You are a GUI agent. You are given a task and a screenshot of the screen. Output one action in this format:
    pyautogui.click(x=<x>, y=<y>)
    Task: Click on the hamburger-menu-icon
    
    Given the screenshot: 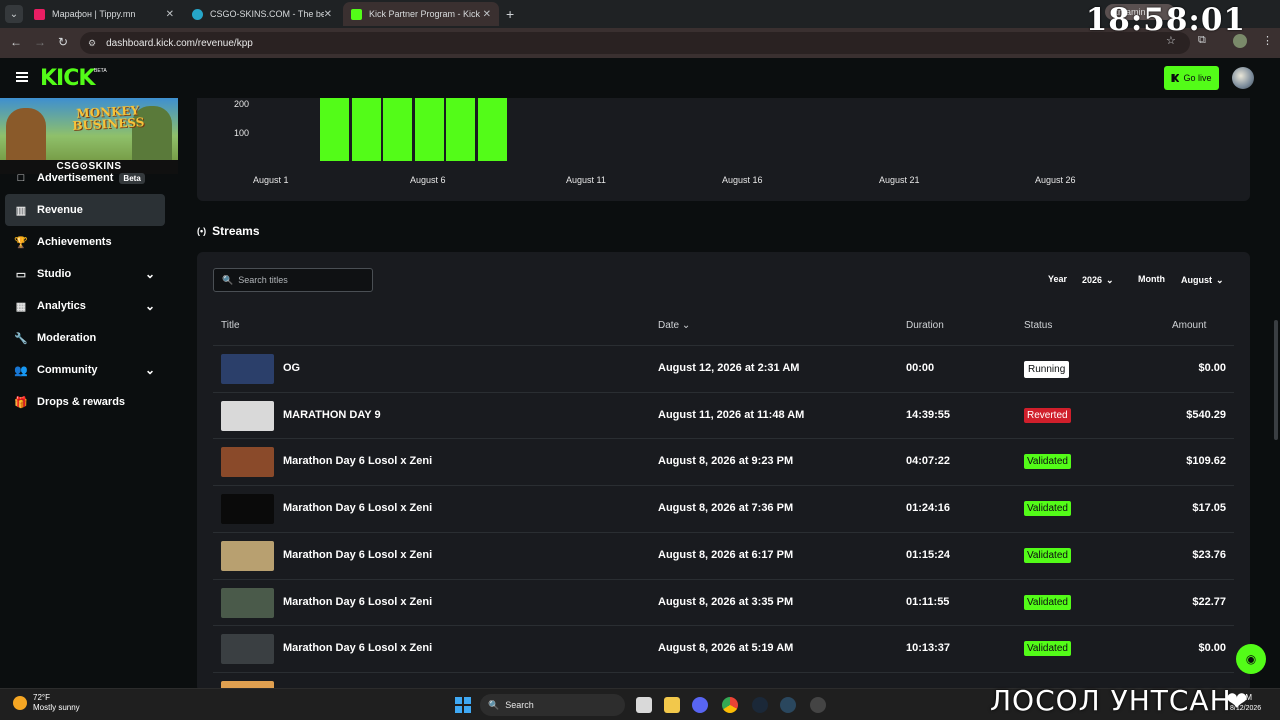 What is the action you would take?
    pyautogui.click(x=22, y=77)
    